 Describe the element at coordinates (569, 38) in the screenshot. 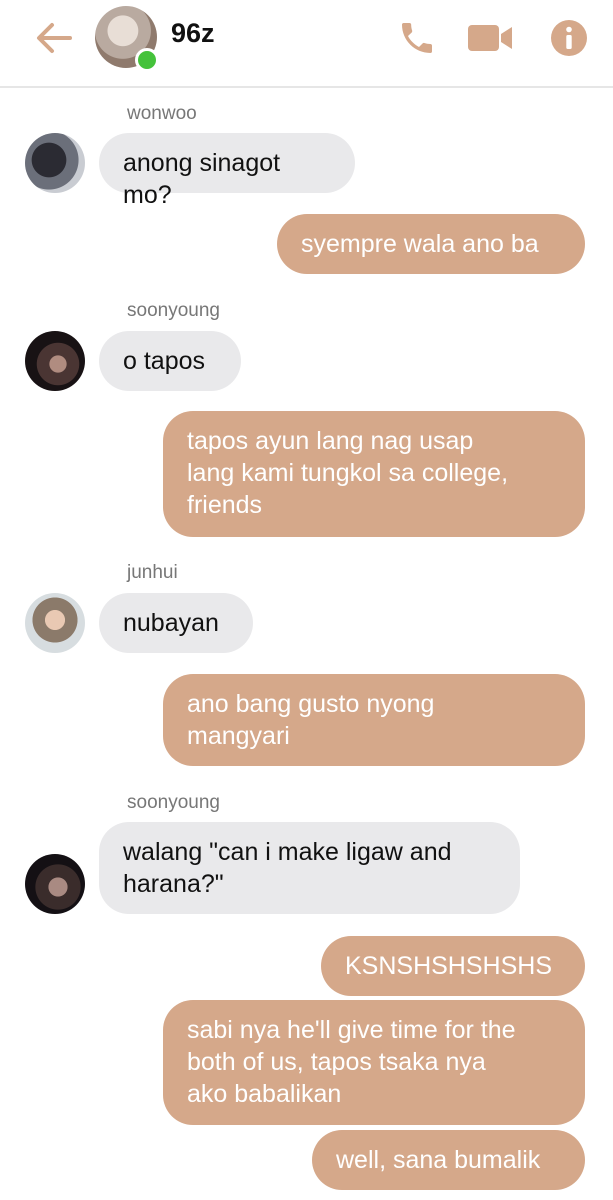

I see `info-icon` at that location.